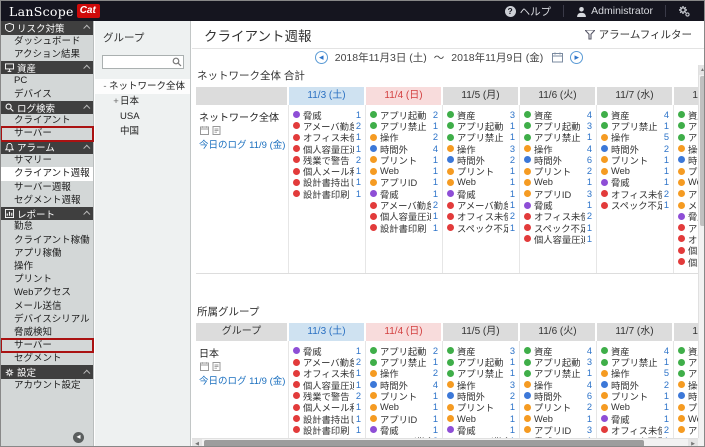 The height and width of the screenshot is (447, 705). Describe the element at coordinates (701, 251) in the screenshot. I see `vertical-scrollbar: ▲` at that location.